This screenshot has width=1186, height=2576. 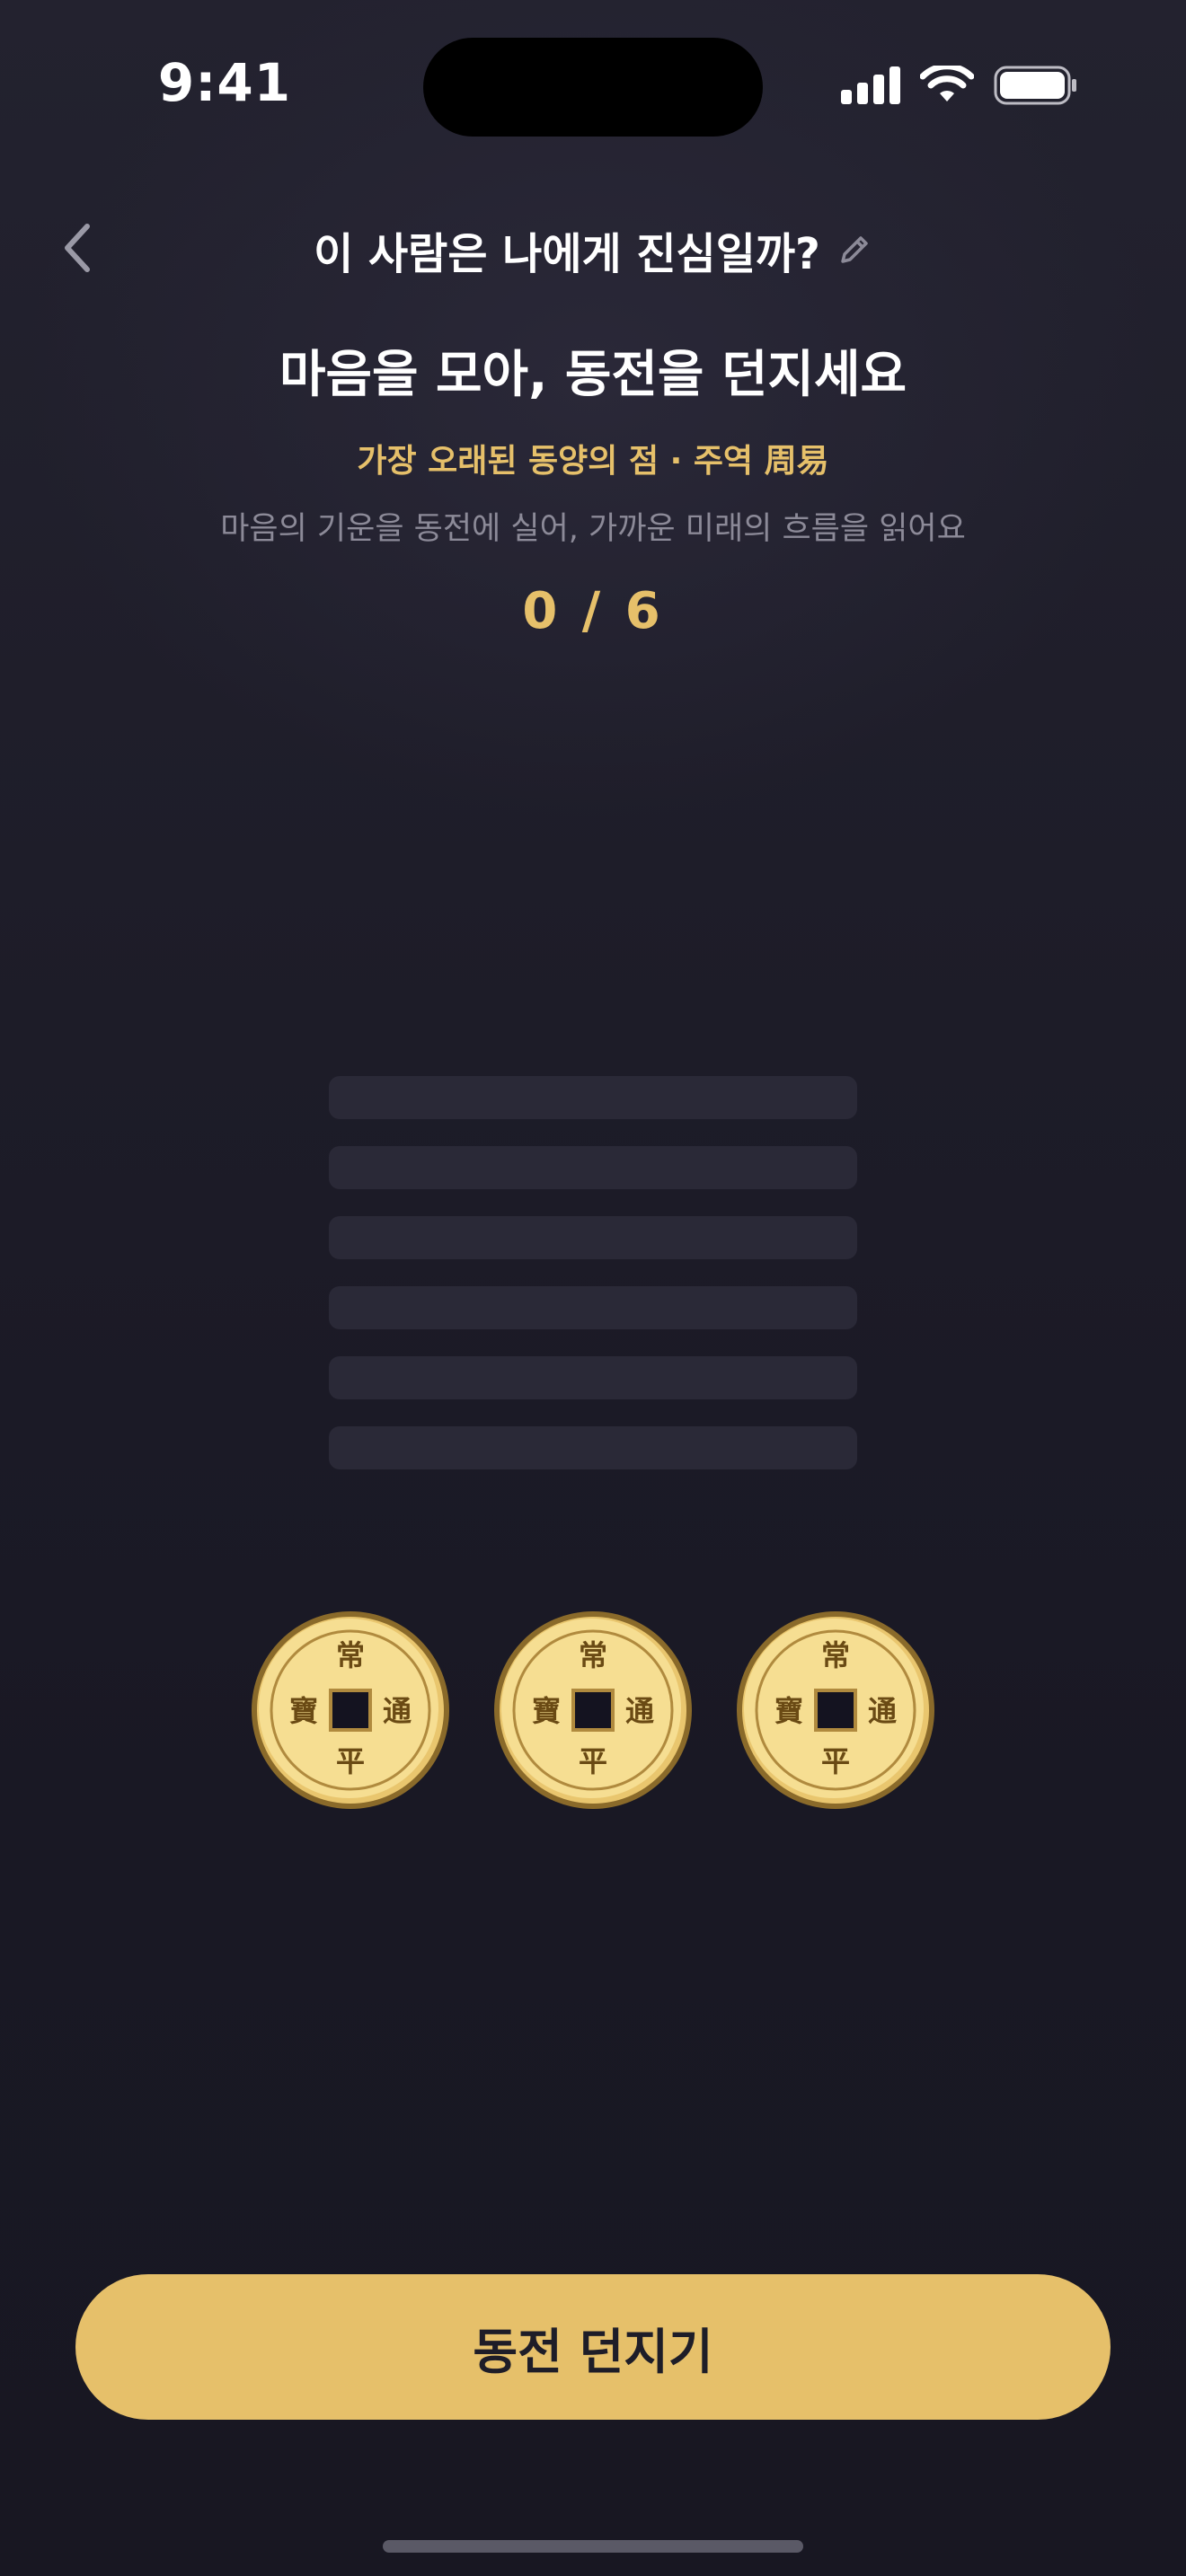 What do you see at coordinates (593, 611) in the screenshot?
I see `progress-counter: 0 / 6` at bounding box center [593, 611].